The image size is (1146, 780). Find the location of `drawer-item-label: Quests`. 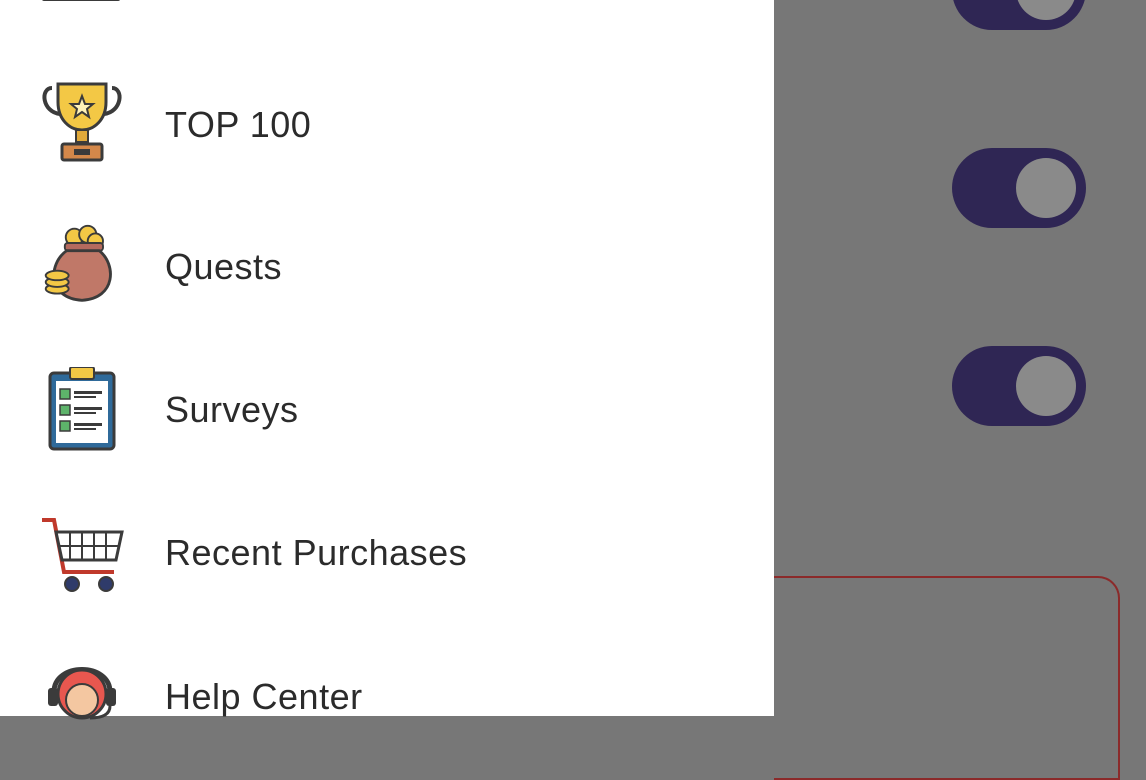

drawer-item-label: Quests is located at coordinates (224, 266).